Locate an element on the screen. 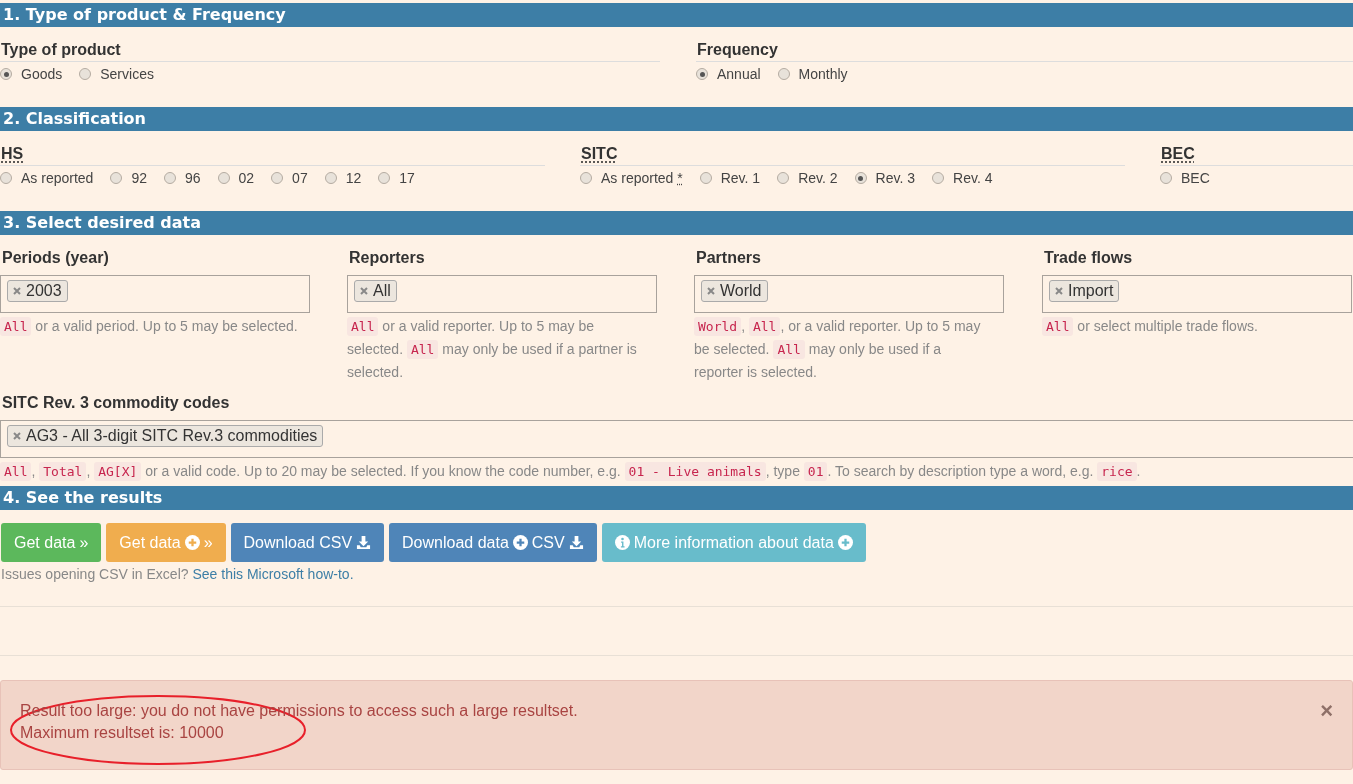  selected-tag: 2003 is located at coordinates (37, 291).